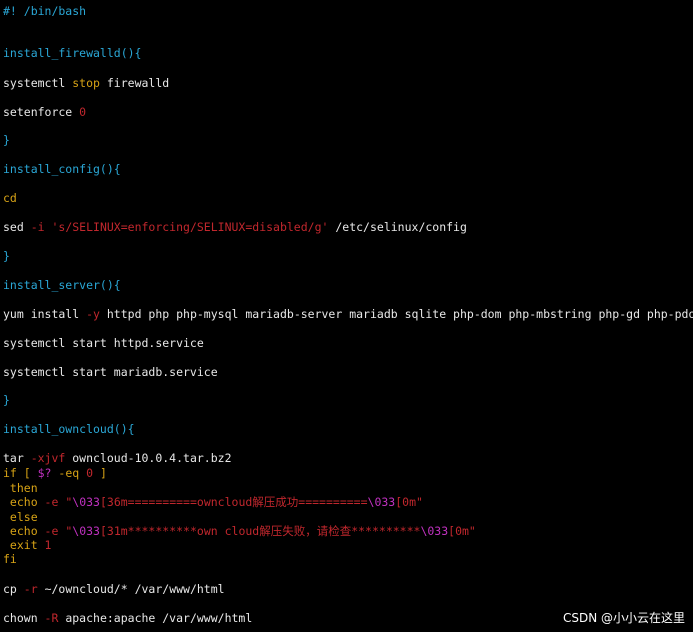 The height and width of the screenshot is (632, 693). I want to click on code-line: install_config(){, so click(62, 169).